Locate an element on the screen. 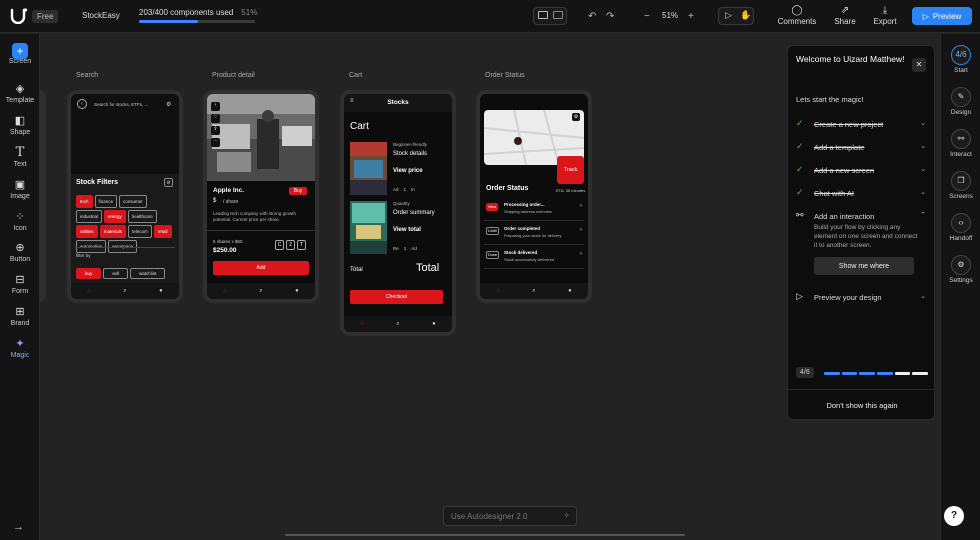  zoom-out-button: − is located at coordinates (647, 16).